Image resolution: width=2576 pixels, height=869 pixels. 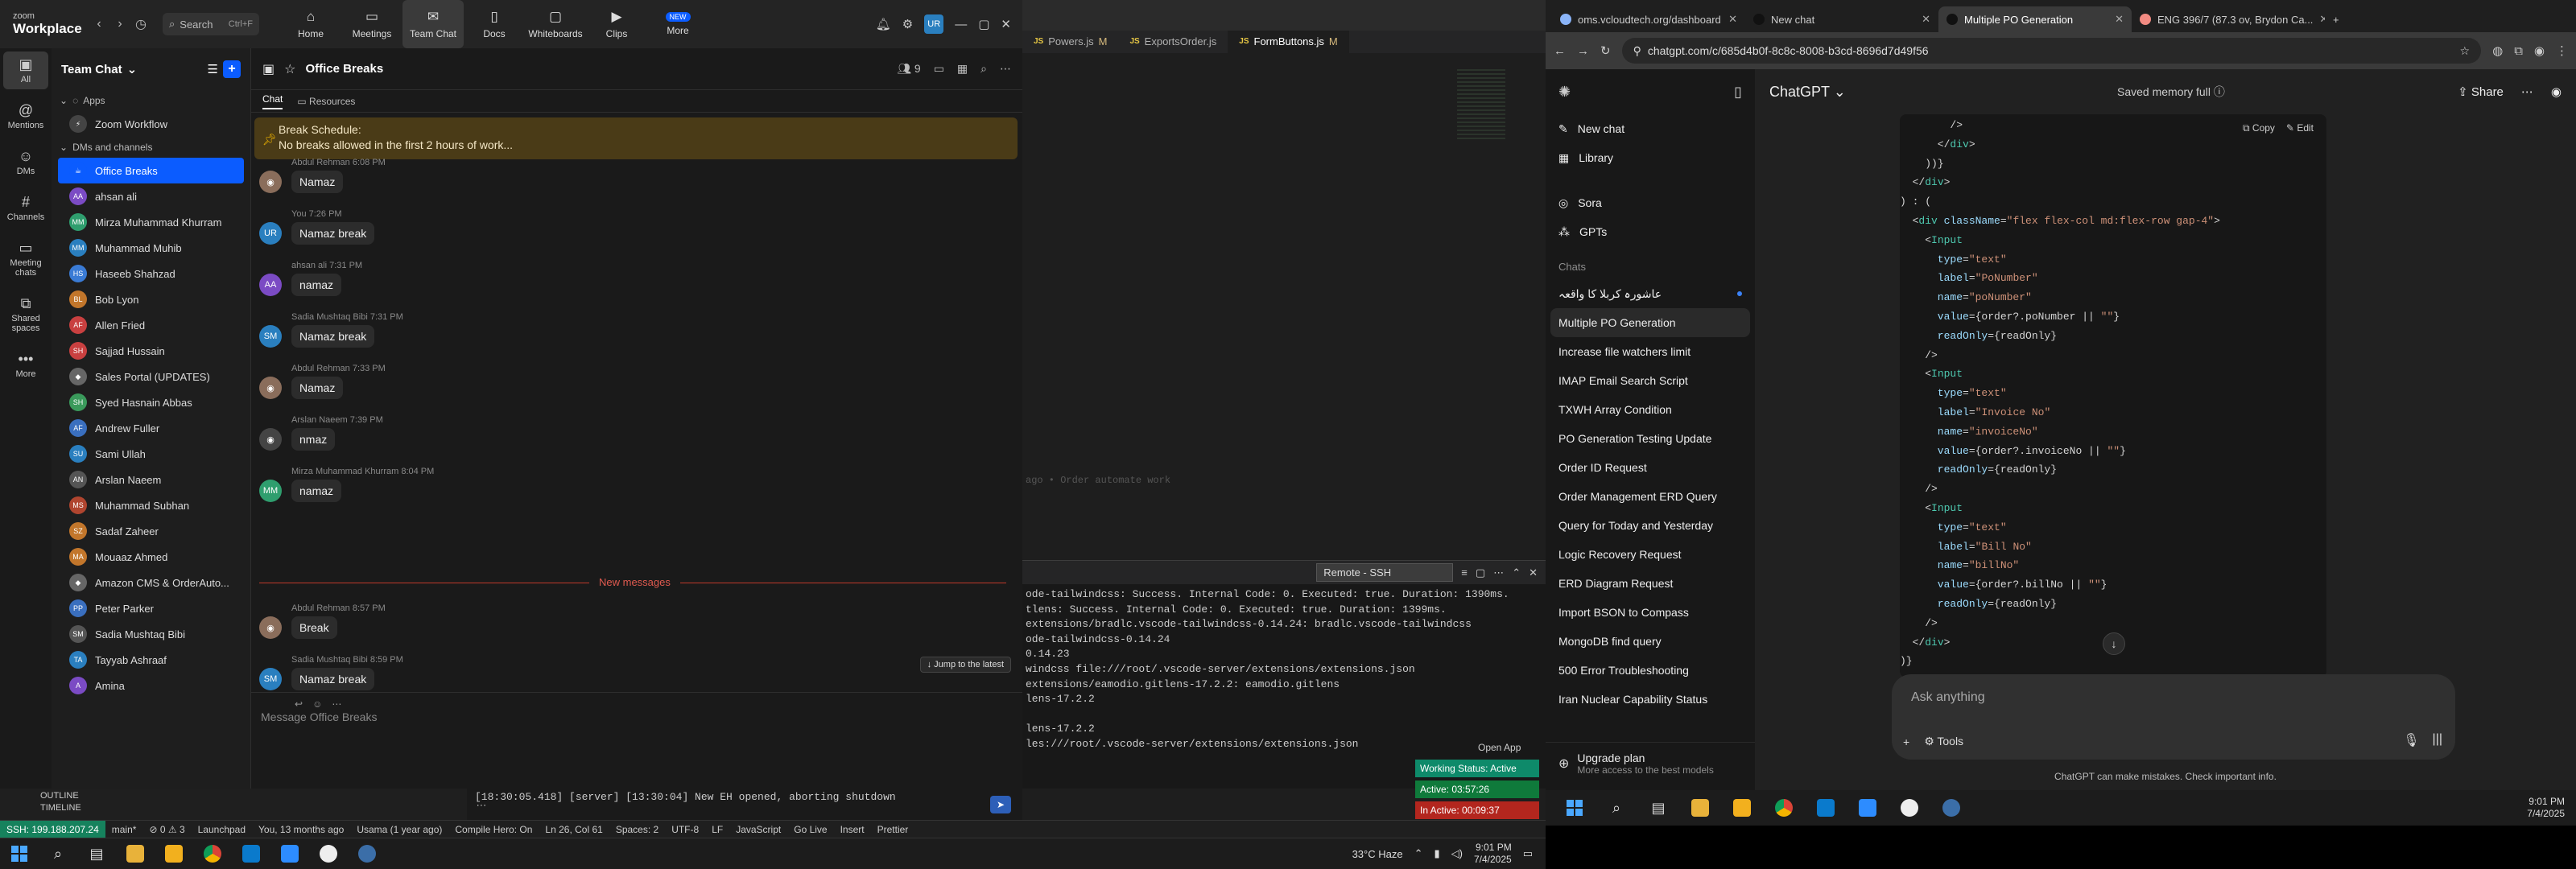 What do you see at coordinates (433, 24) in the screenshot?
I see `tab-team-chat: ✉ Team Chat` at bounding box center [433, 24].